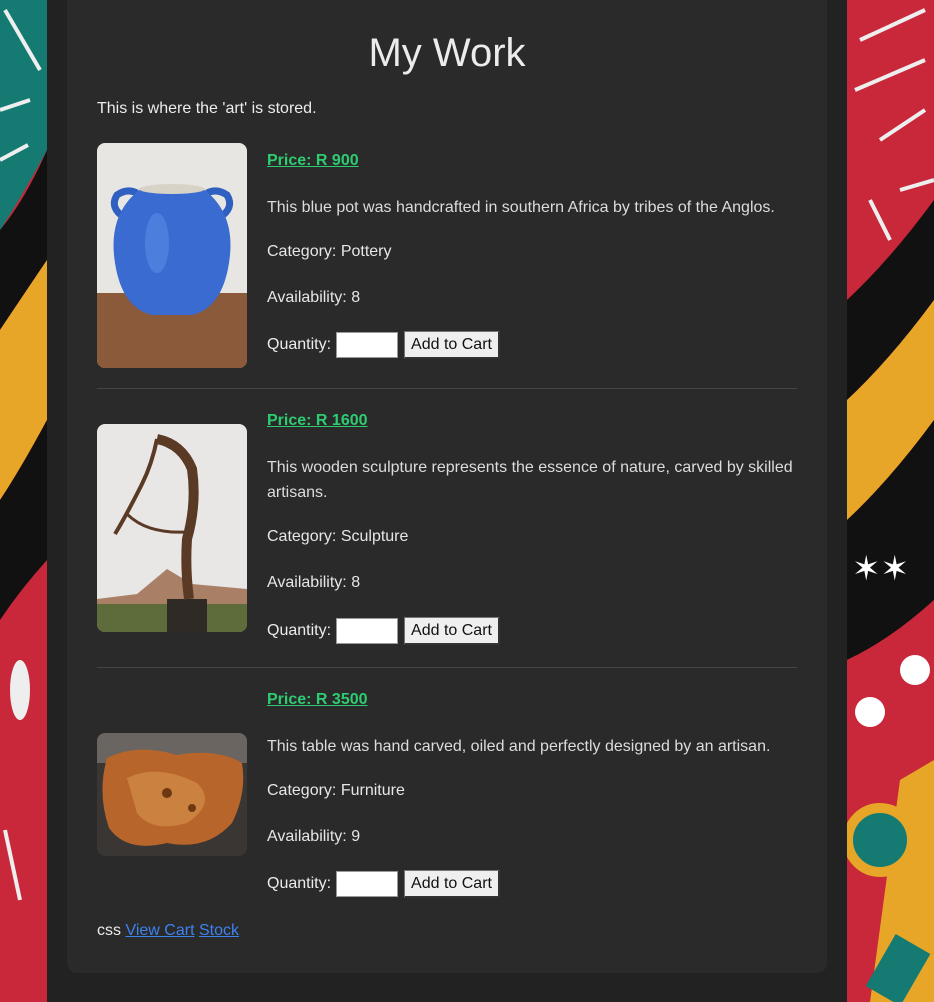 The height and width of the screenshot is (1002, 934). What do you see at coordinates (219, 930) in the screenshot?
I see `stock-link: Stock` at bounding box center [219, 930].